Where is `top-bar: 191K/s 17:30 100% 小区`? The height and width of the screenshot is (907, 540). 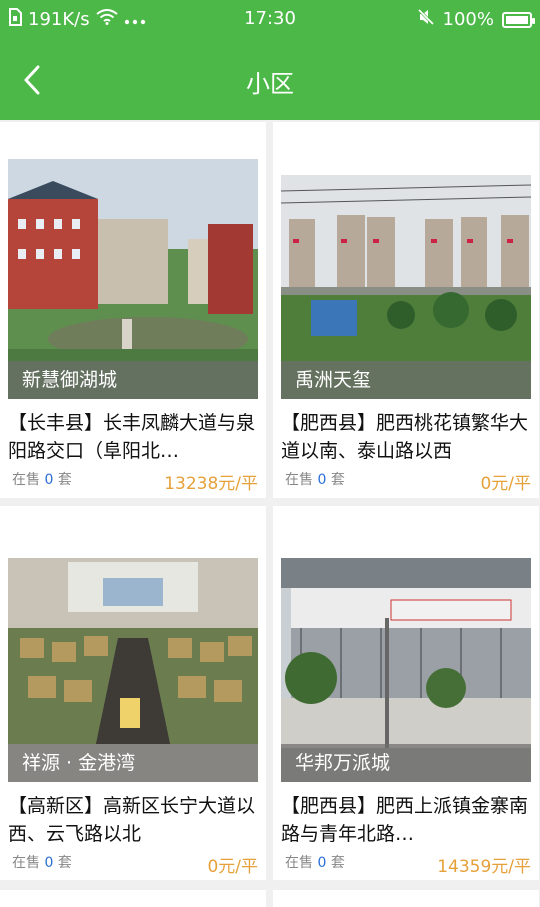
top-bar: 191K/s 17:30 100% 小区 is located at coordinates (270, 60).